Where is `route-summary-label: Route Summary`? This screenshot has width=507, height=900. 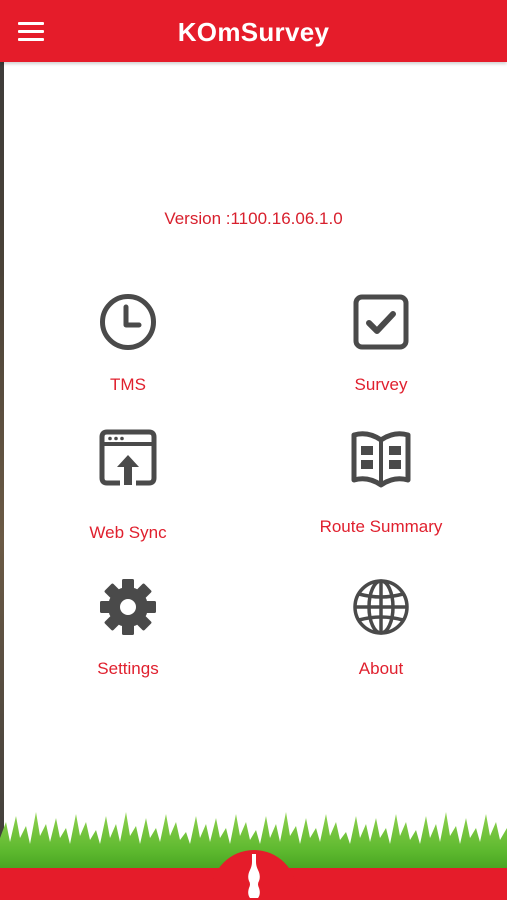 route-summary-label: Route Summary is located at coordinates (381, 526).